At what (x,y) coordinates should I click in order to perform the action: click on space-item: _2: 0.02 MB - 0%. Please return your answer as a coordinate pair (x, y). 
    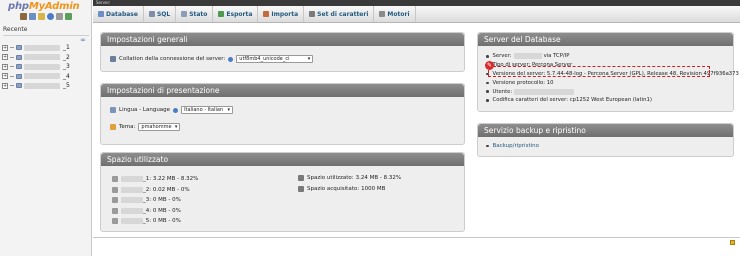
    Looking at the image, I should click on (155, 190).